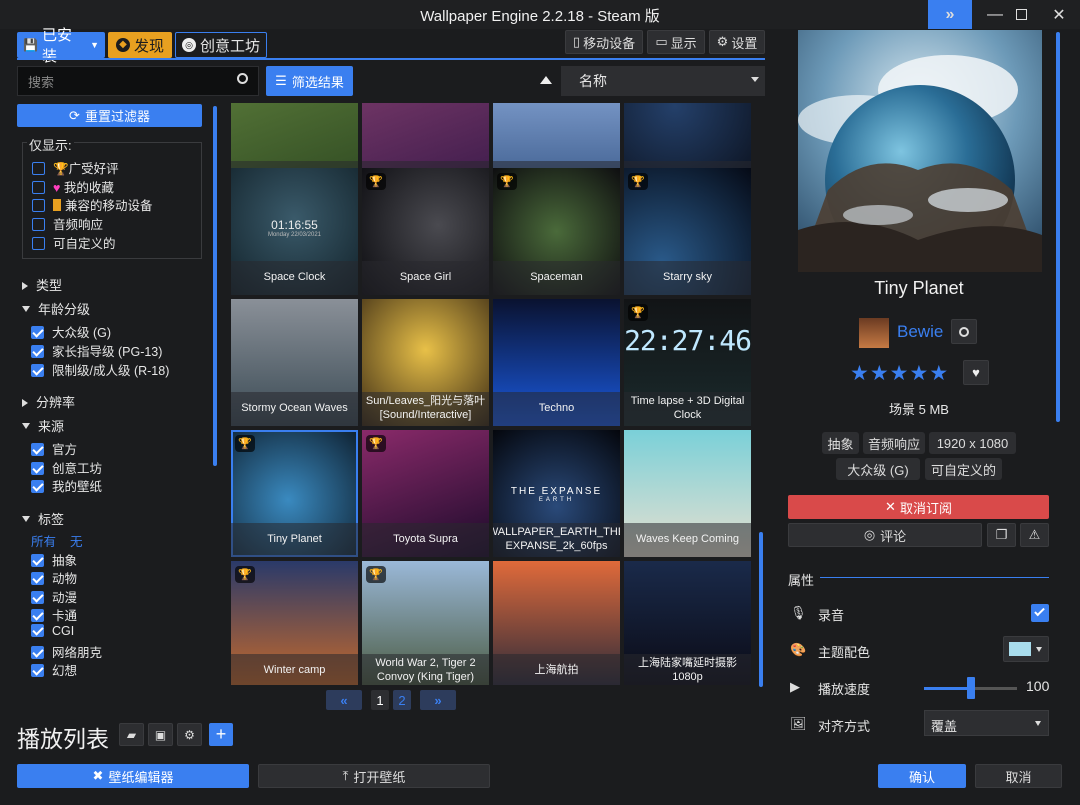 The width and height of the screenshot is (1080, 805). What do you see at coordinates (922, 776) in the screenshot?
I see `ok-button: 确认` at bounding box center [922, 776].